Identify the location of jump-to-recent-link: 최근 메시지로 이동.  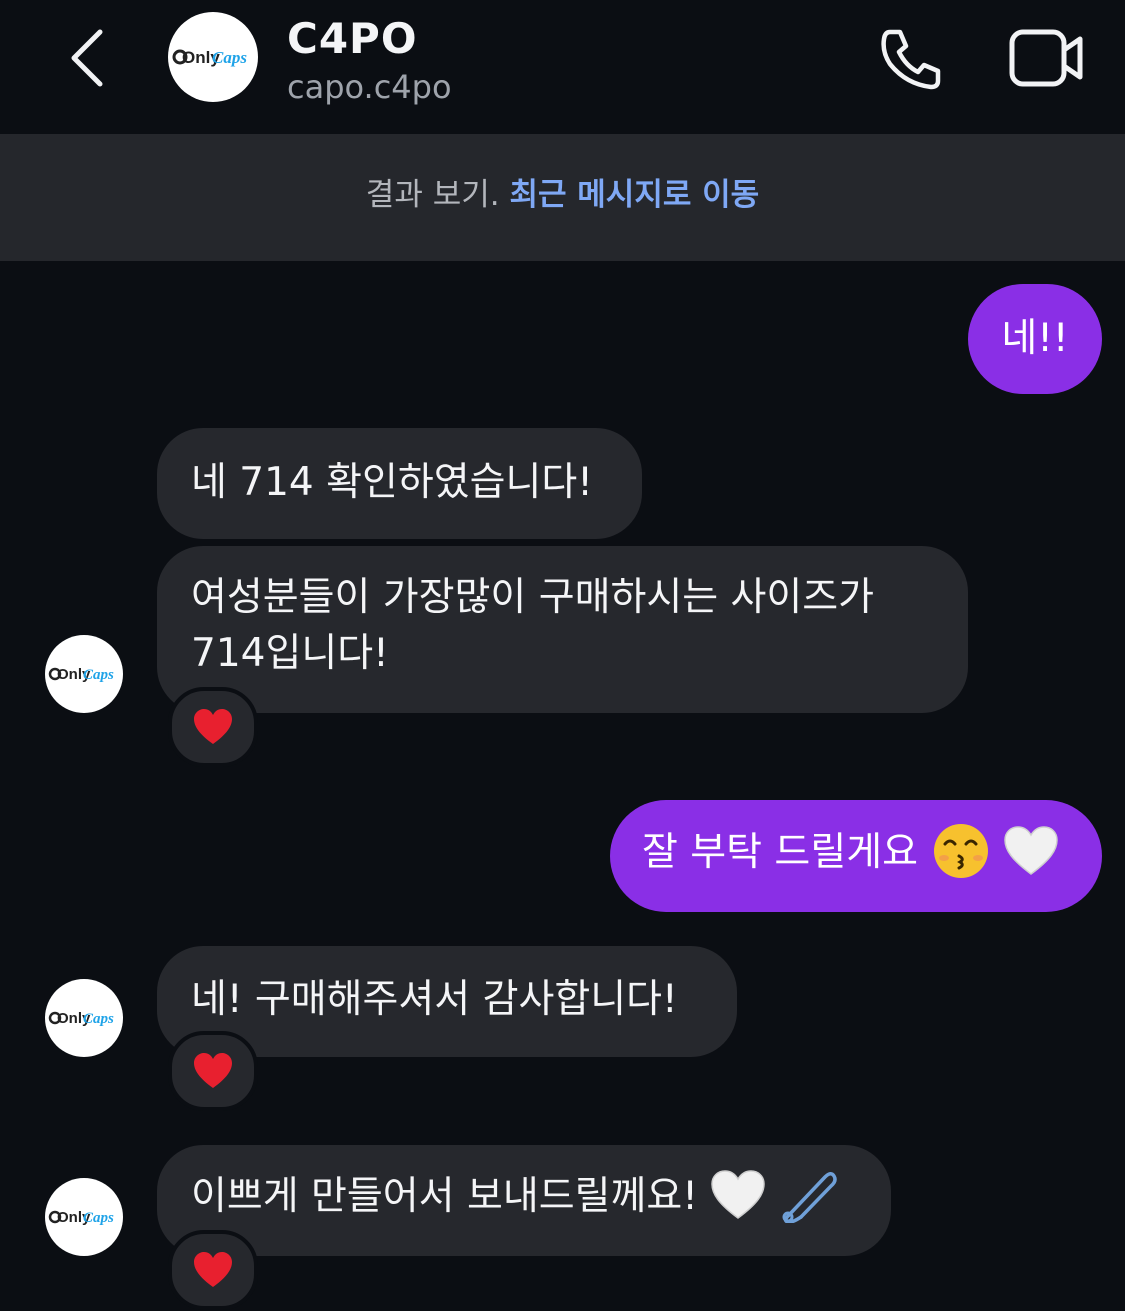
(634, 195).